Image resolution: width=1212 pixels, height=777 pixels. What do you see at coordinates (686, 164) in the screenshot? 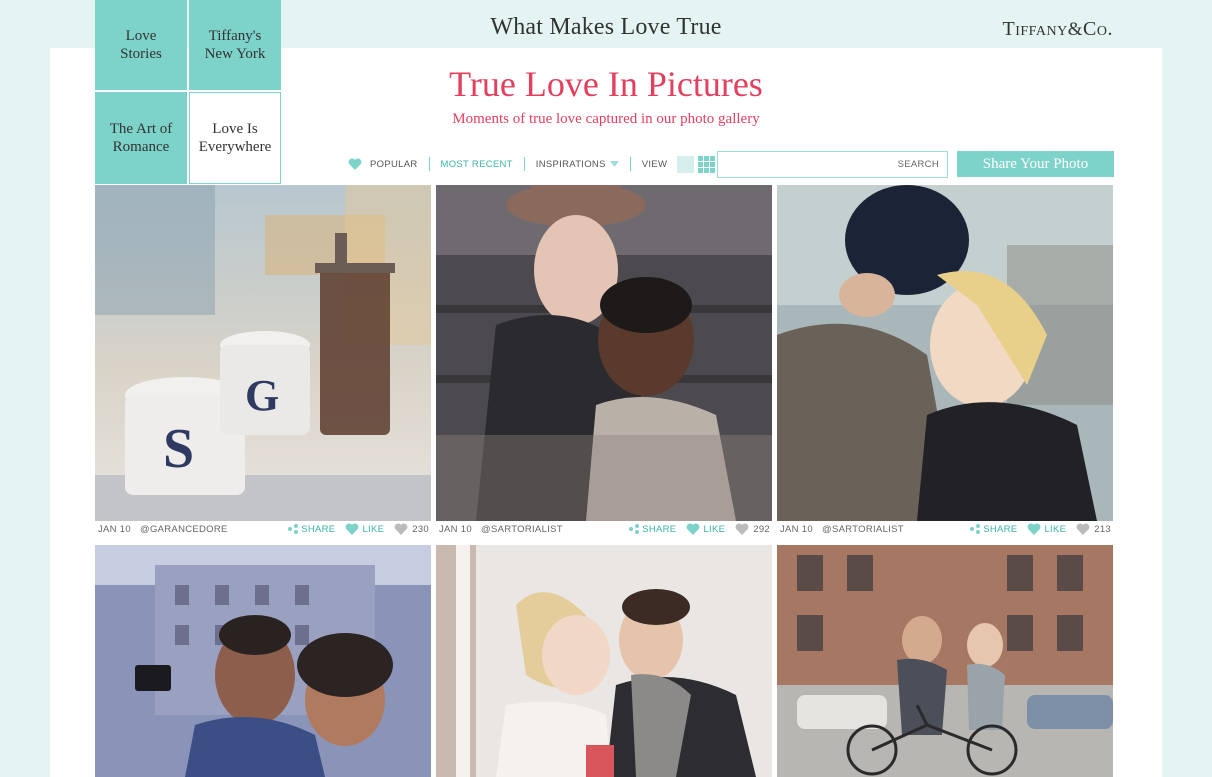
I see `view-large-icon` at bounding box center [686, 164].